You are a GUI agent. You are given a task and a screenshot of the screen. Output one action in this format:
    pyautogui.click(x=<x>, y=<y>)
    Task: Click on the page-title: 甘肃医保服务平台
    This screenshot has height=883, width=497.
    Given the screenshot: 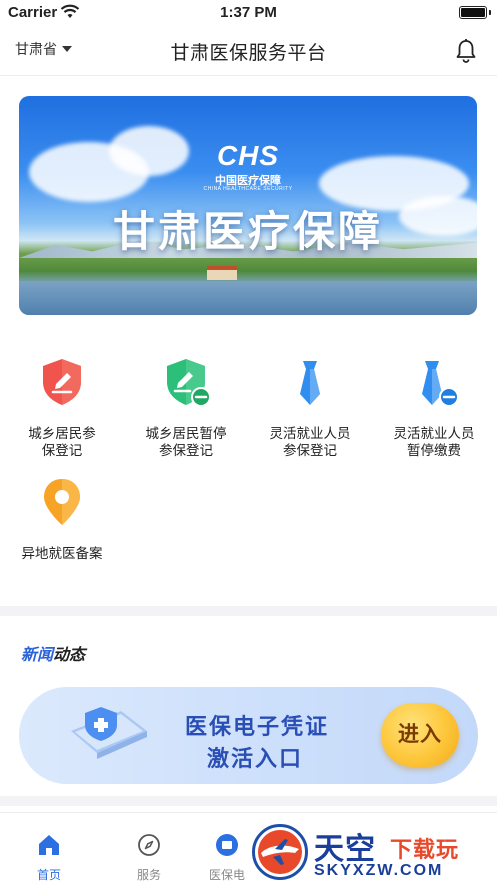 What is the action you would take?
    pyautogui.click(x=248, y=53)
    